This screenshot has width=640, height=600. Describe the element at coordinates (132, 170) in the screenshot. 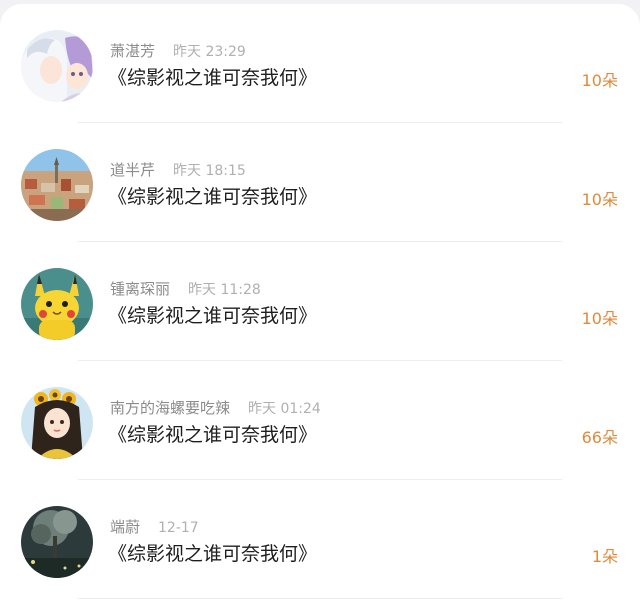

I see `sender-name: 道半芹` at that location.